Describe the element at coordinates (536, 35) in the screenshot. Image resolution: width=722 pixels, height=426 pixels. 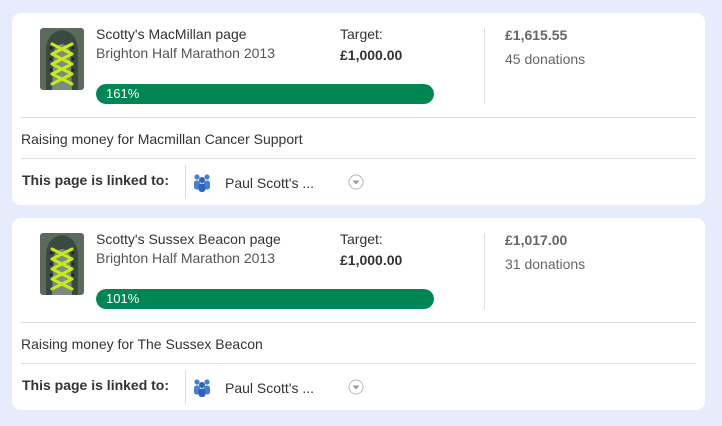
I see `amount-raised: £1,615.55` at that location.